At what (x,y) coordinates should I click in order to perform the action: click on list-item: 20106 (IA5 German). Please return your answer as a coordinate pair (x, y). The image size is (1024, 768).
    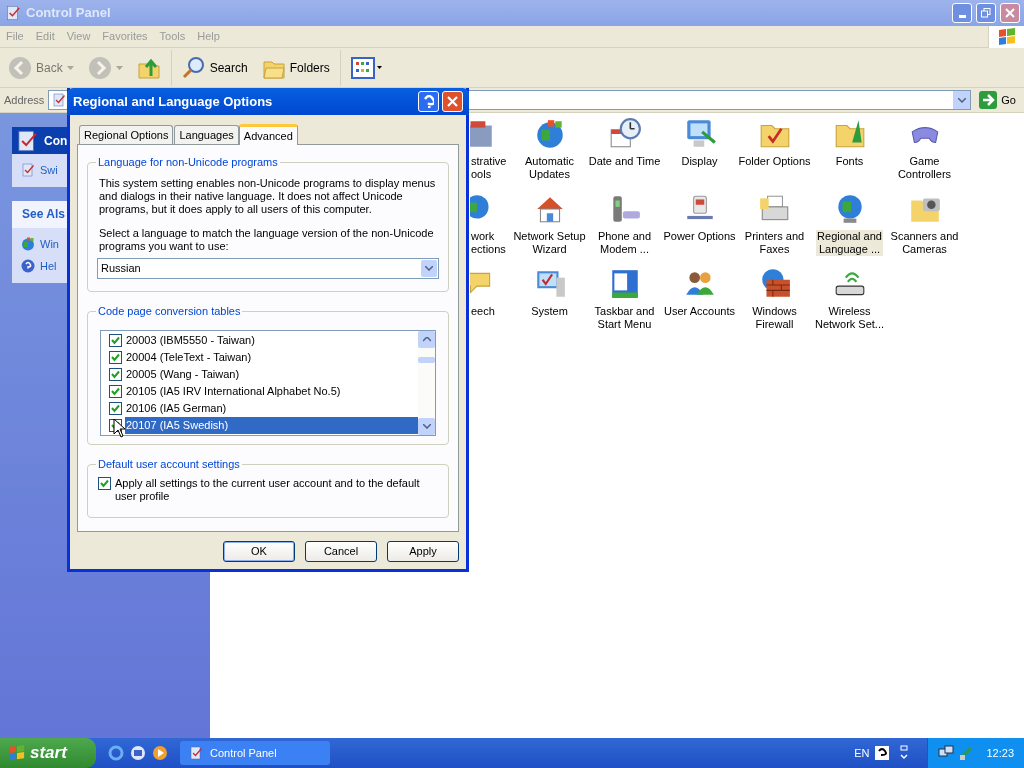
    Looking at the image, I should click on (271, 408).